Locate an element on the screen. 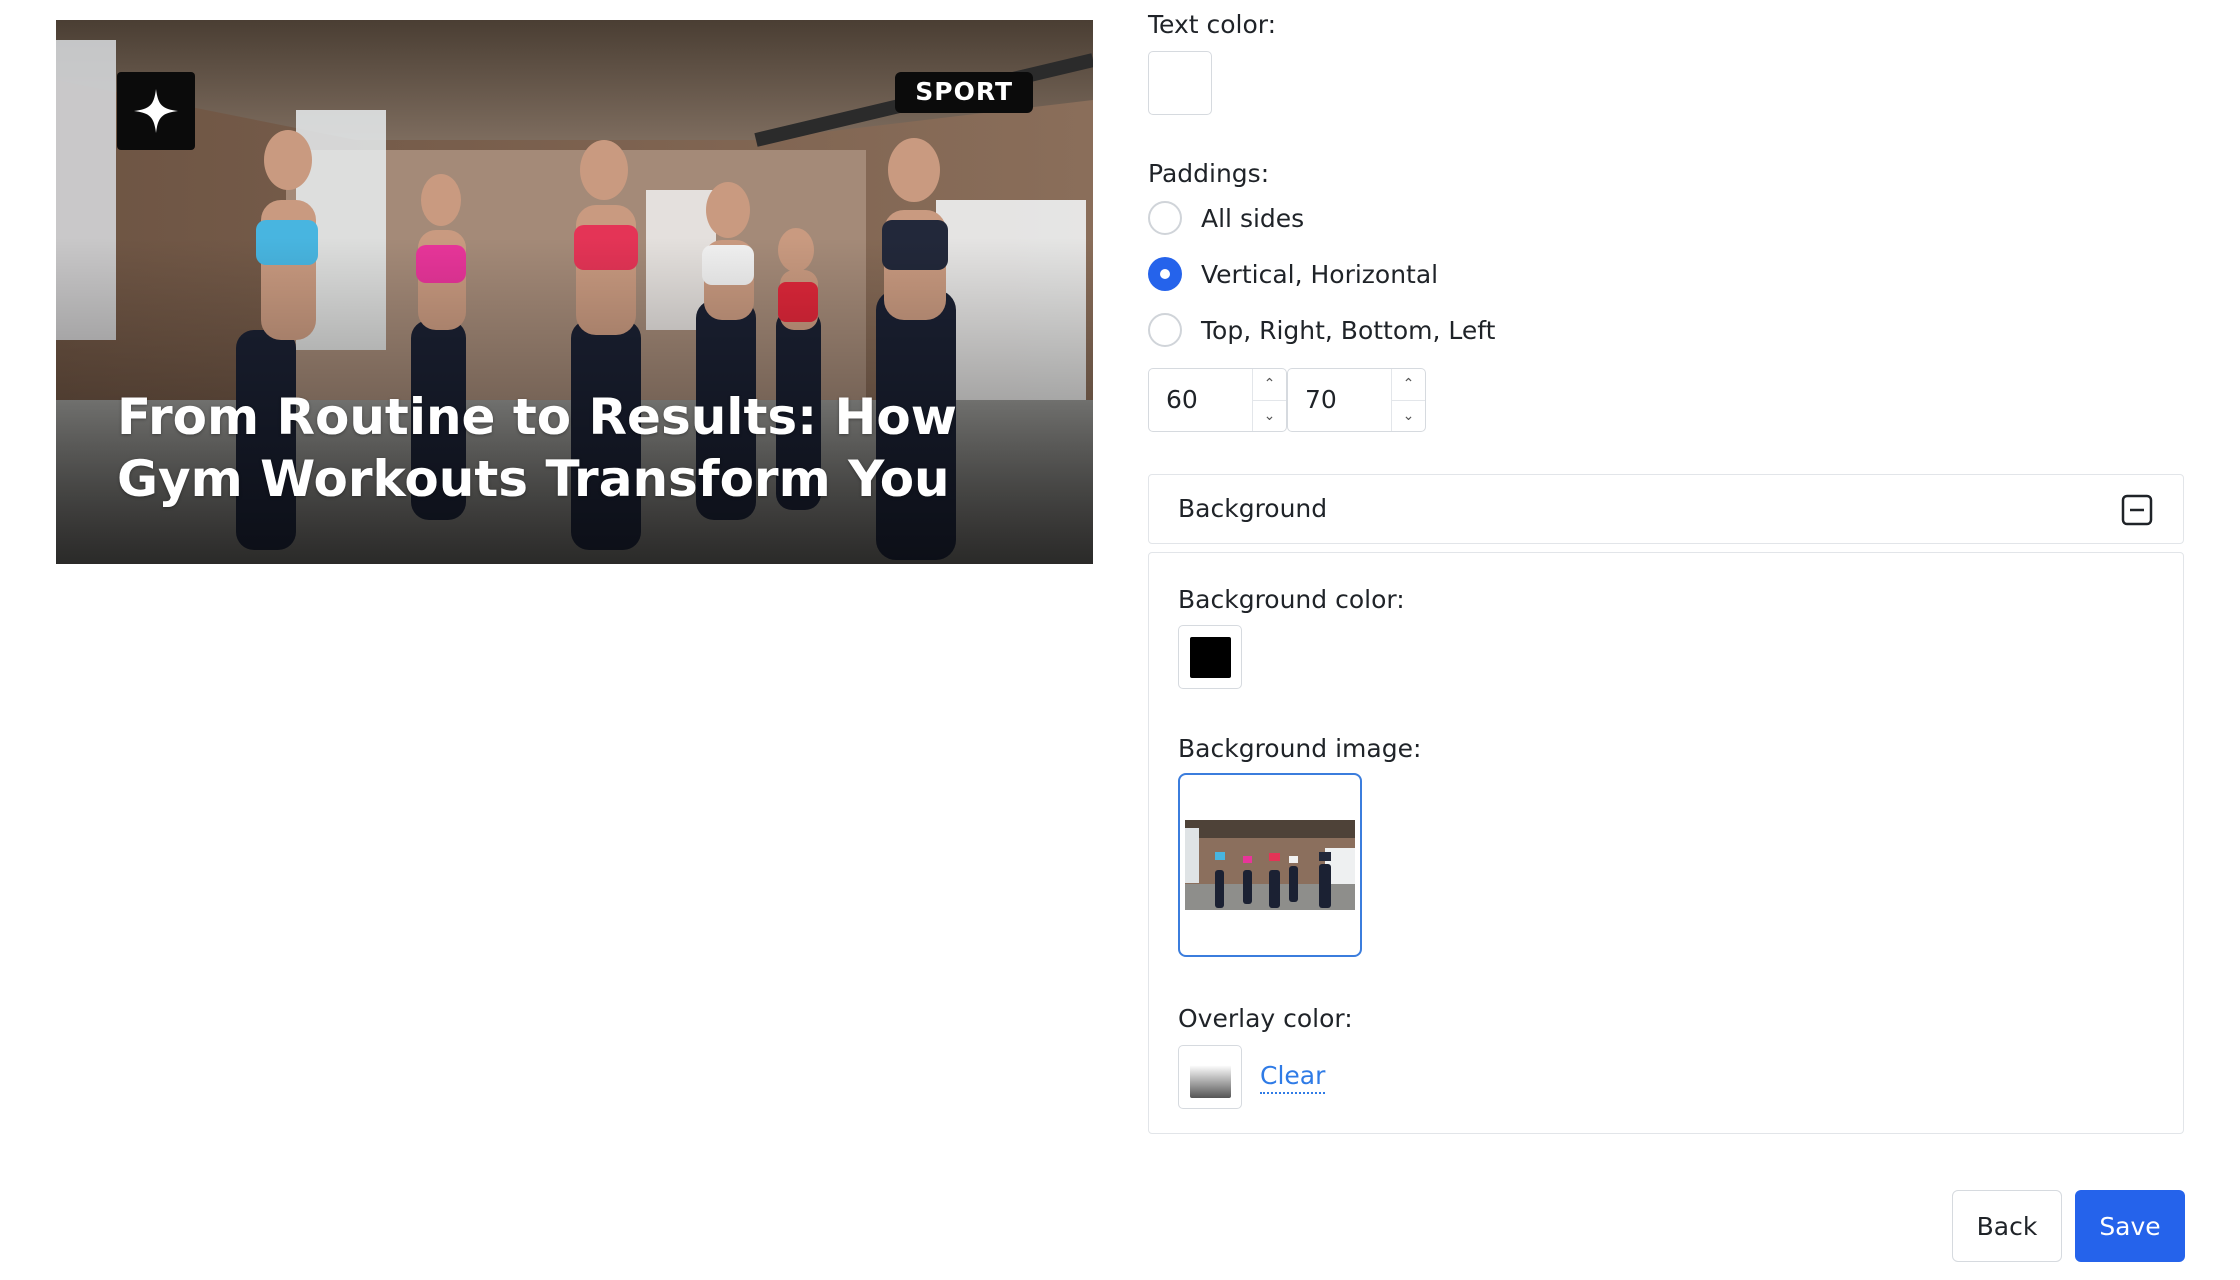  radio-label: Top, Right, Bottom, Left is located at coordinates (1348, 330).